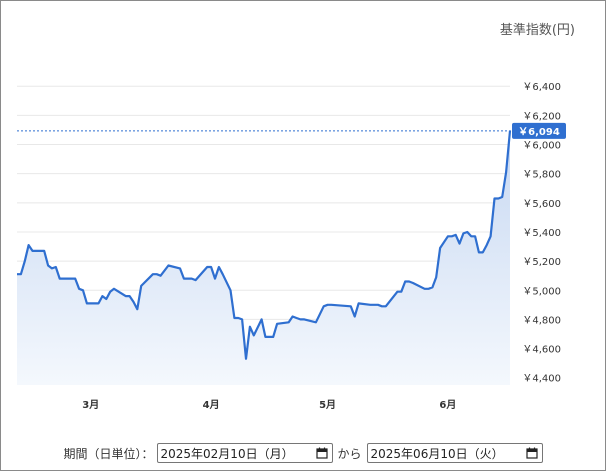  What do you see at coordinates (541, 350) in the screenshot?
I see `y-tick-label: ￥4,600` at bounding box center [541, 350].